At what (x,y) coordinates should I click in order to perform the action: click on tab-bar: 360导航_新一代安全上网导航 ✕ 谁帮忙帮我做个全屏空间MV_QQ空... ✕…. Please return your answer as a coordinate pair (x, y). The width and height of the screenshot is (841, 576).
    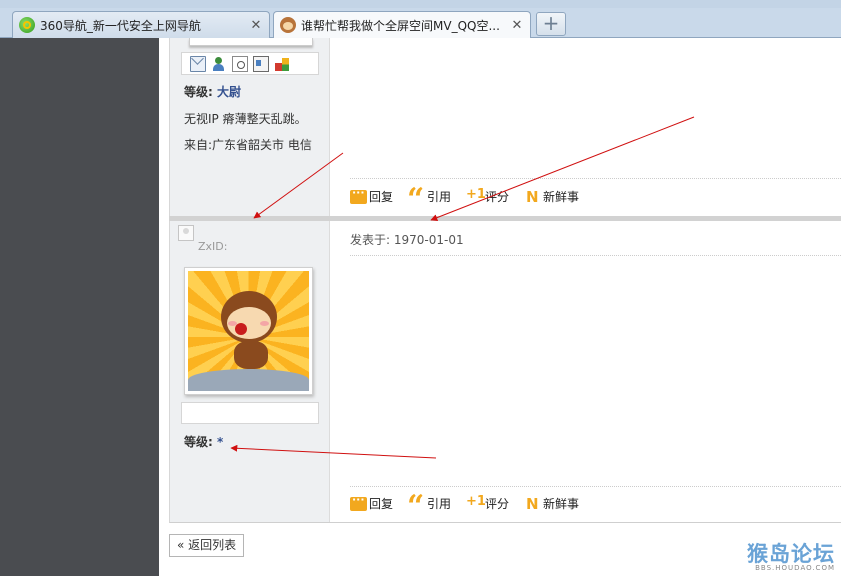
    Looking at the image, I should click on (420, 19).